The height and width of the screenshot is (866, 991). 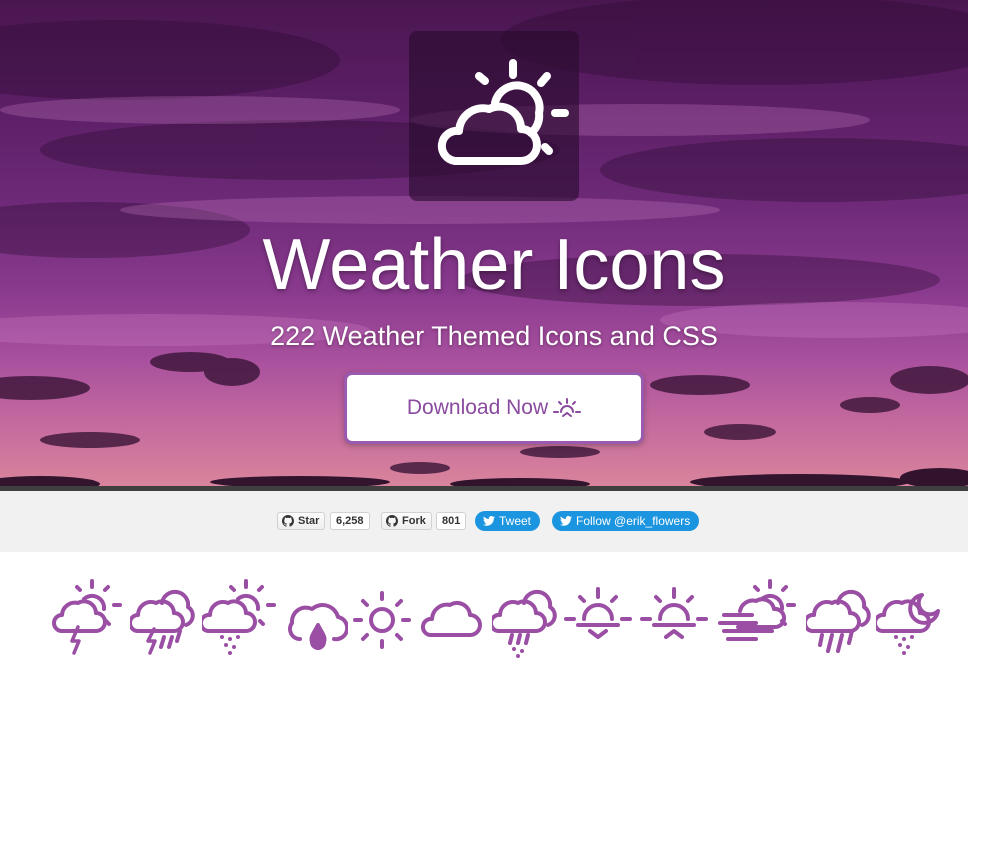 What do you see at coordinates (515, 521) in the screenshot?
I see `tweet-label: Tweet` at bounding box center [515, 521].